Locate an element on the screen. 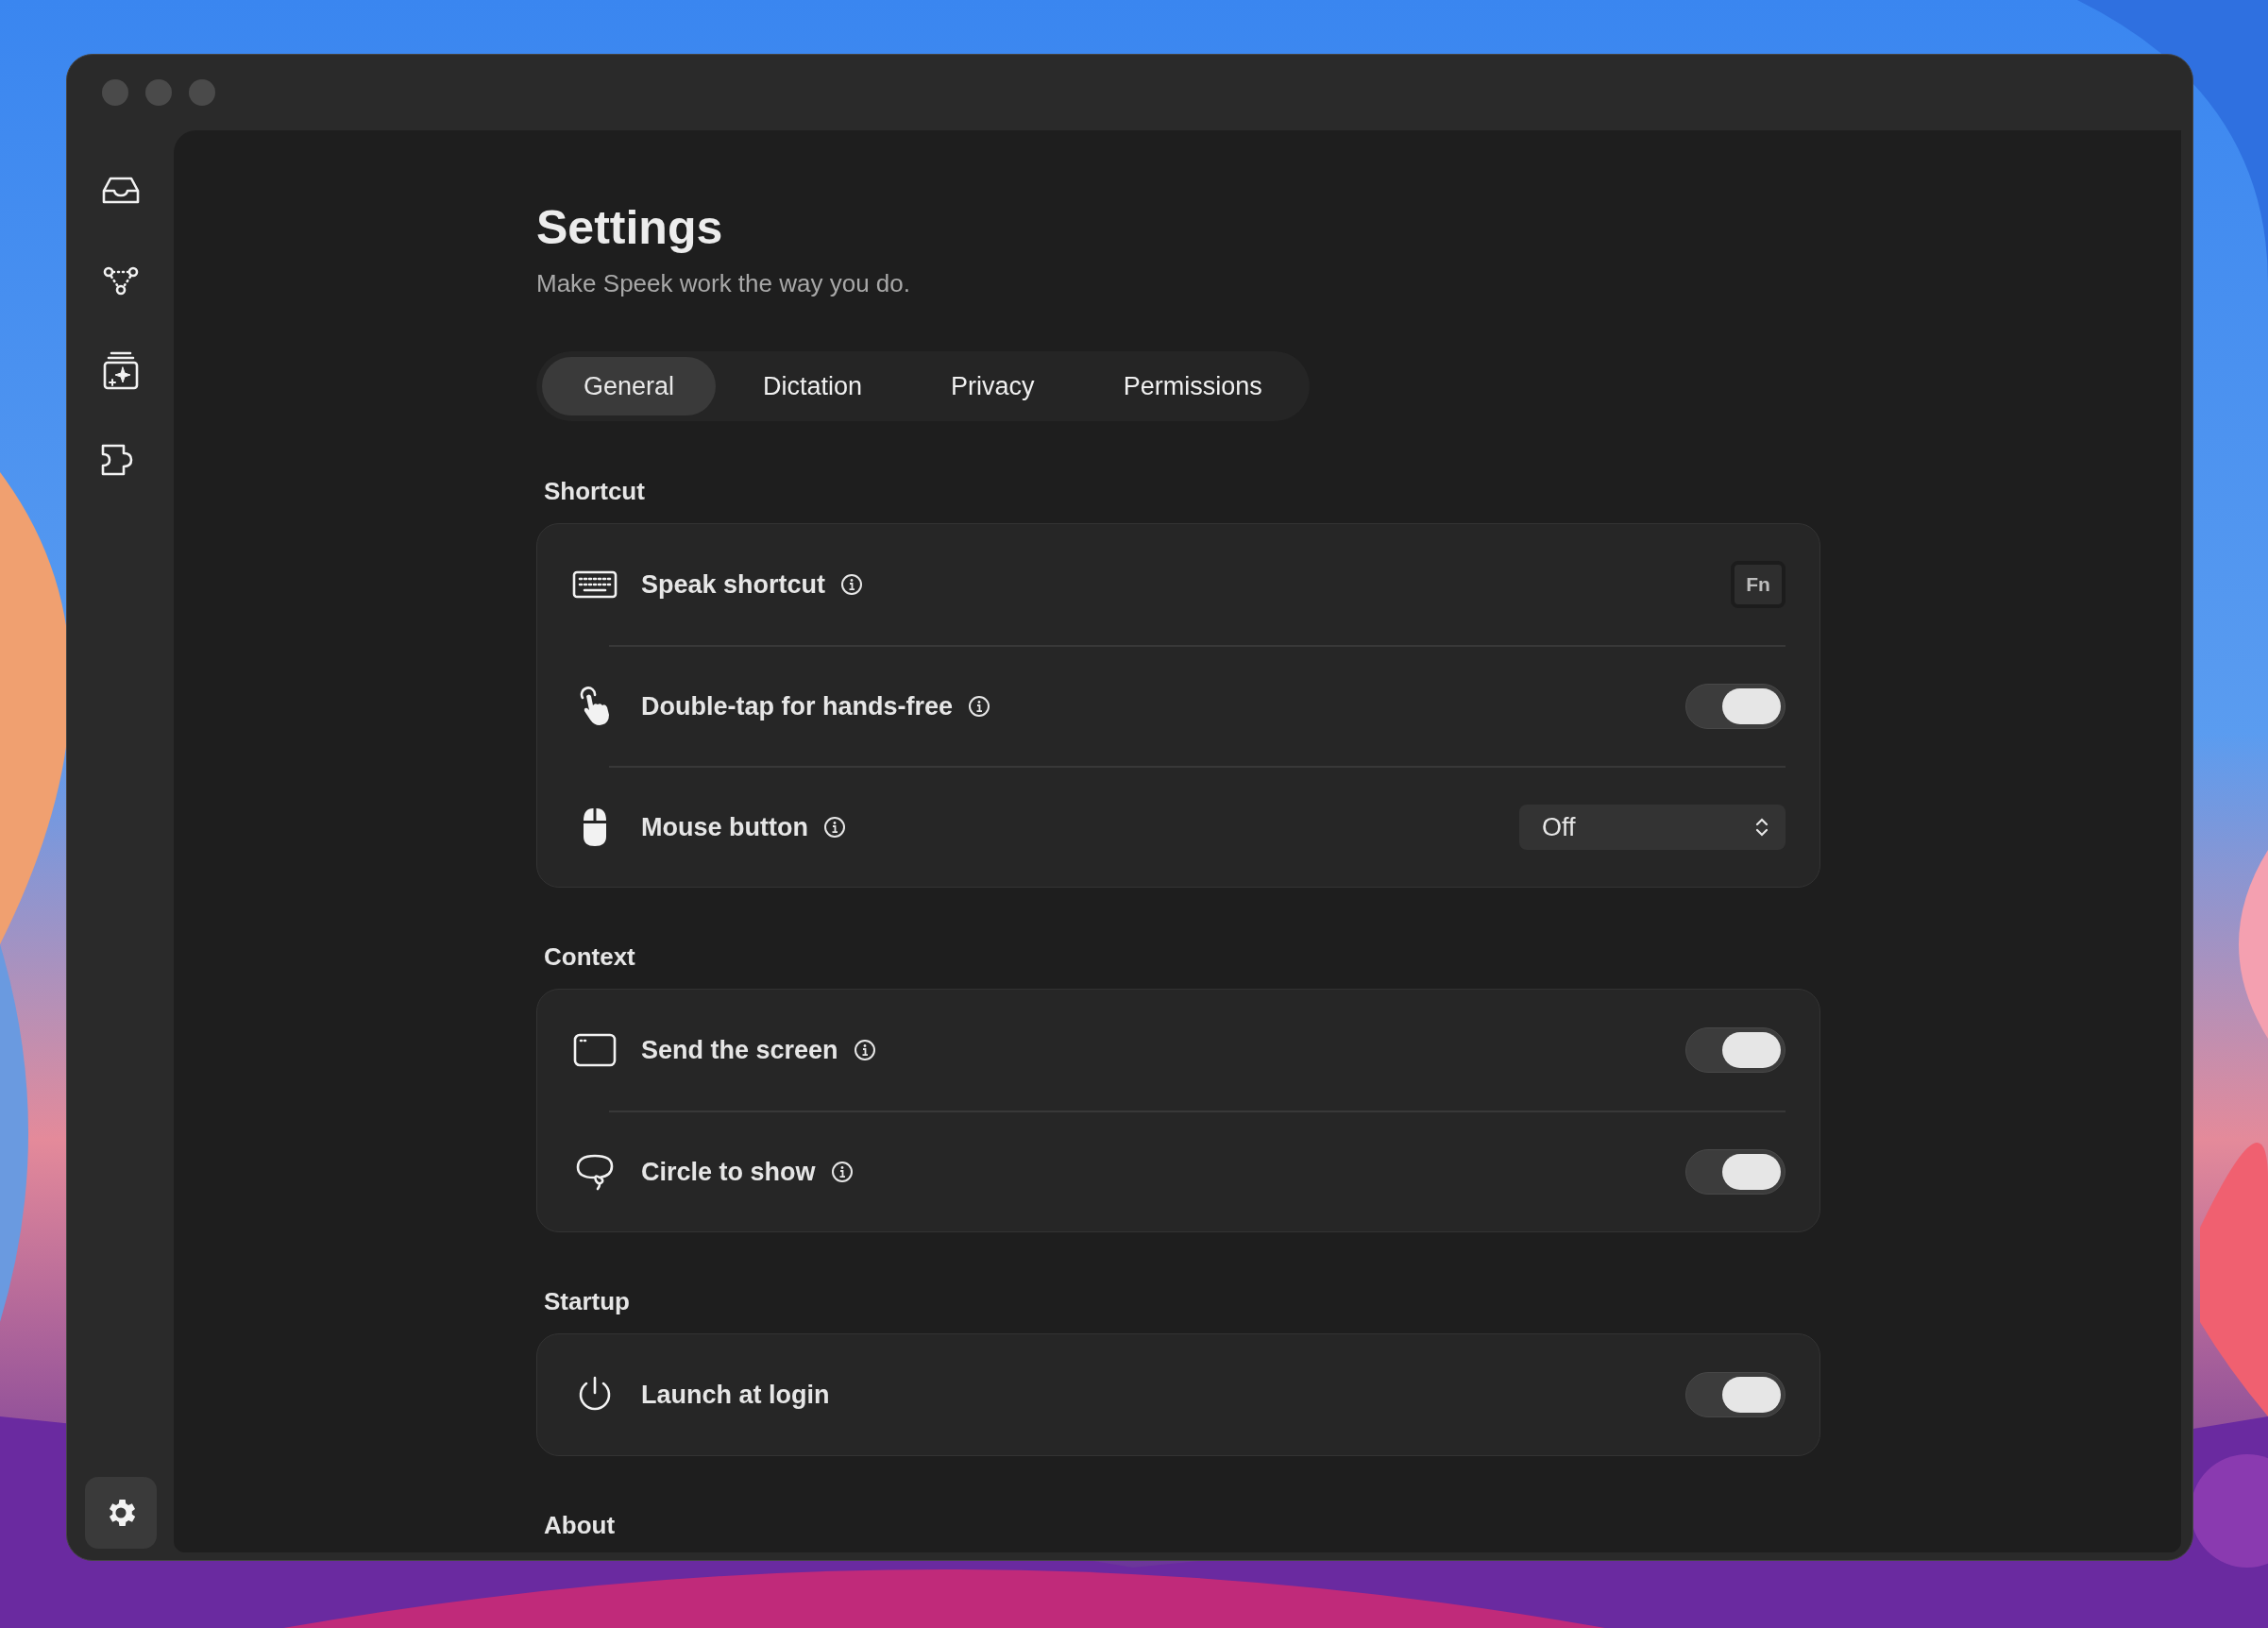  tab: Permissions is located at coordinates (1192, 386).